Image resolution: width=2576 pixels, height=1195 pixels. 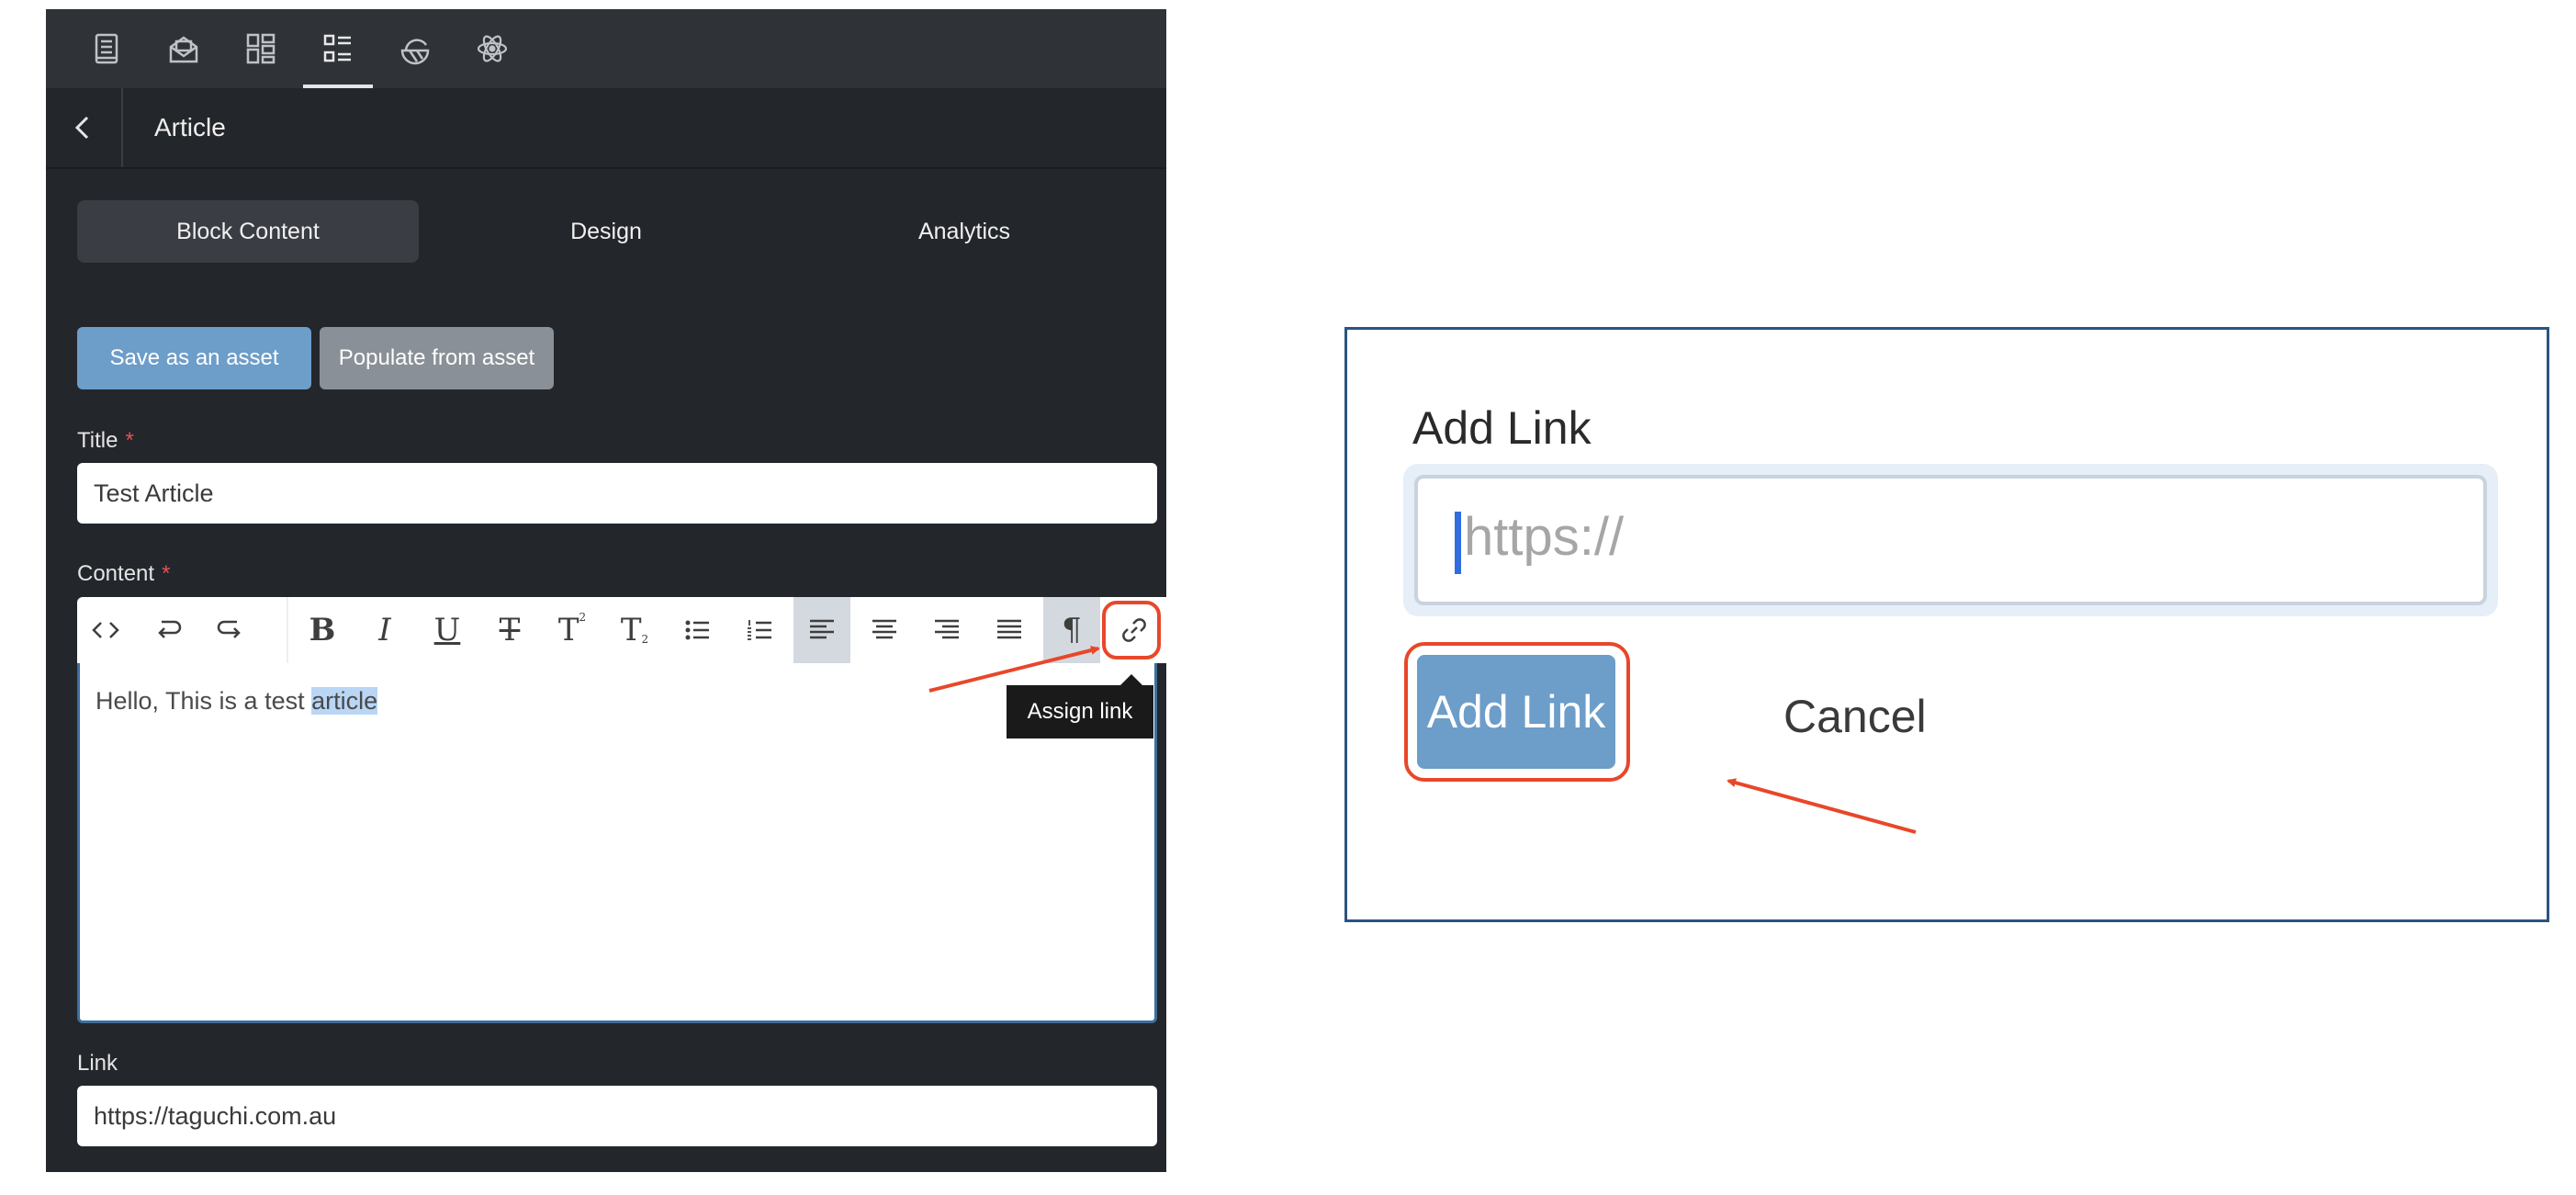 I want to click on align-right-icon, so click(x=947, y=629).